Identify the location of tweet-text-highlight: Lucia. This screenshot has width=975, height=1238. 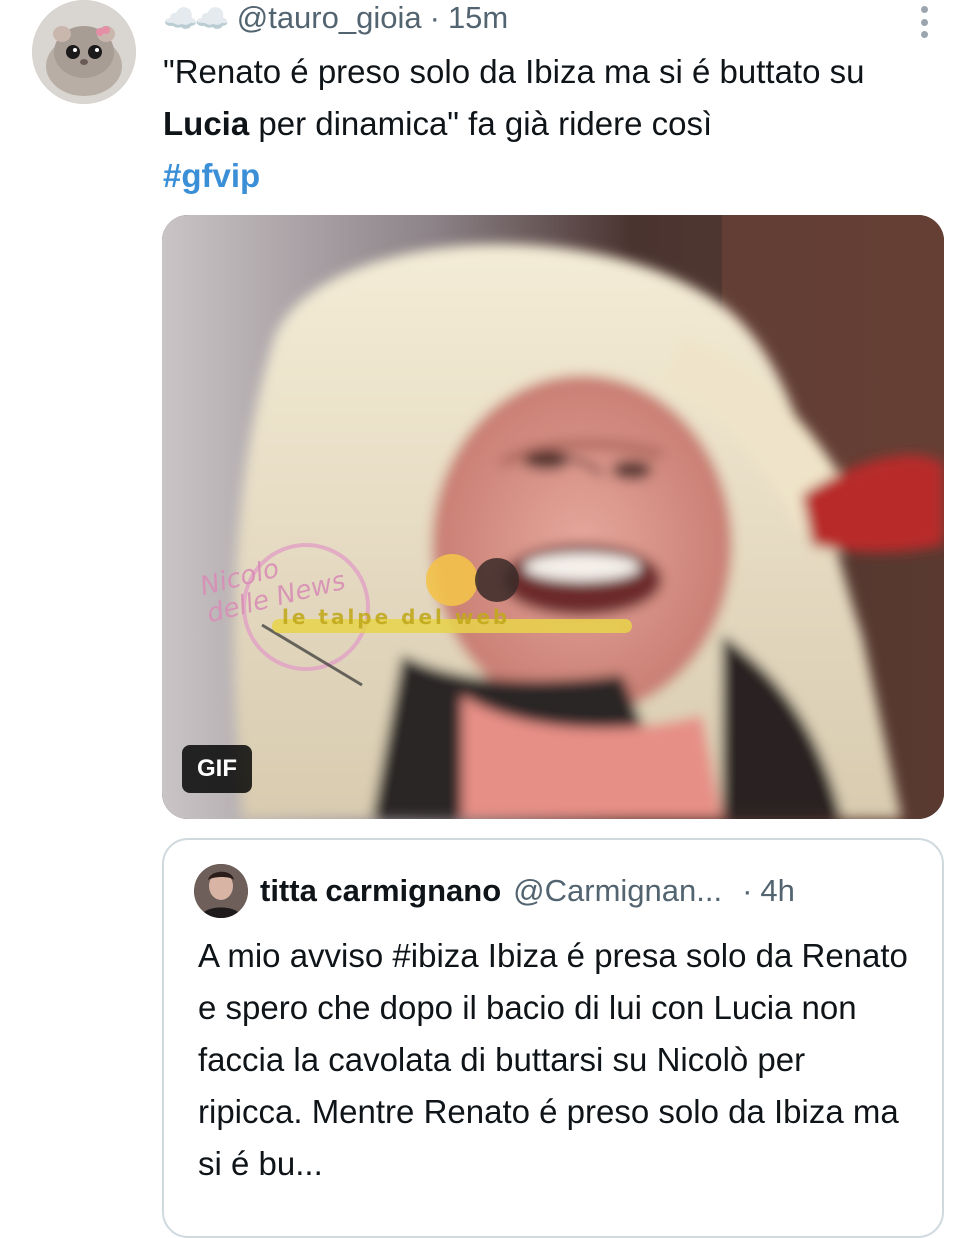
(206, 123).